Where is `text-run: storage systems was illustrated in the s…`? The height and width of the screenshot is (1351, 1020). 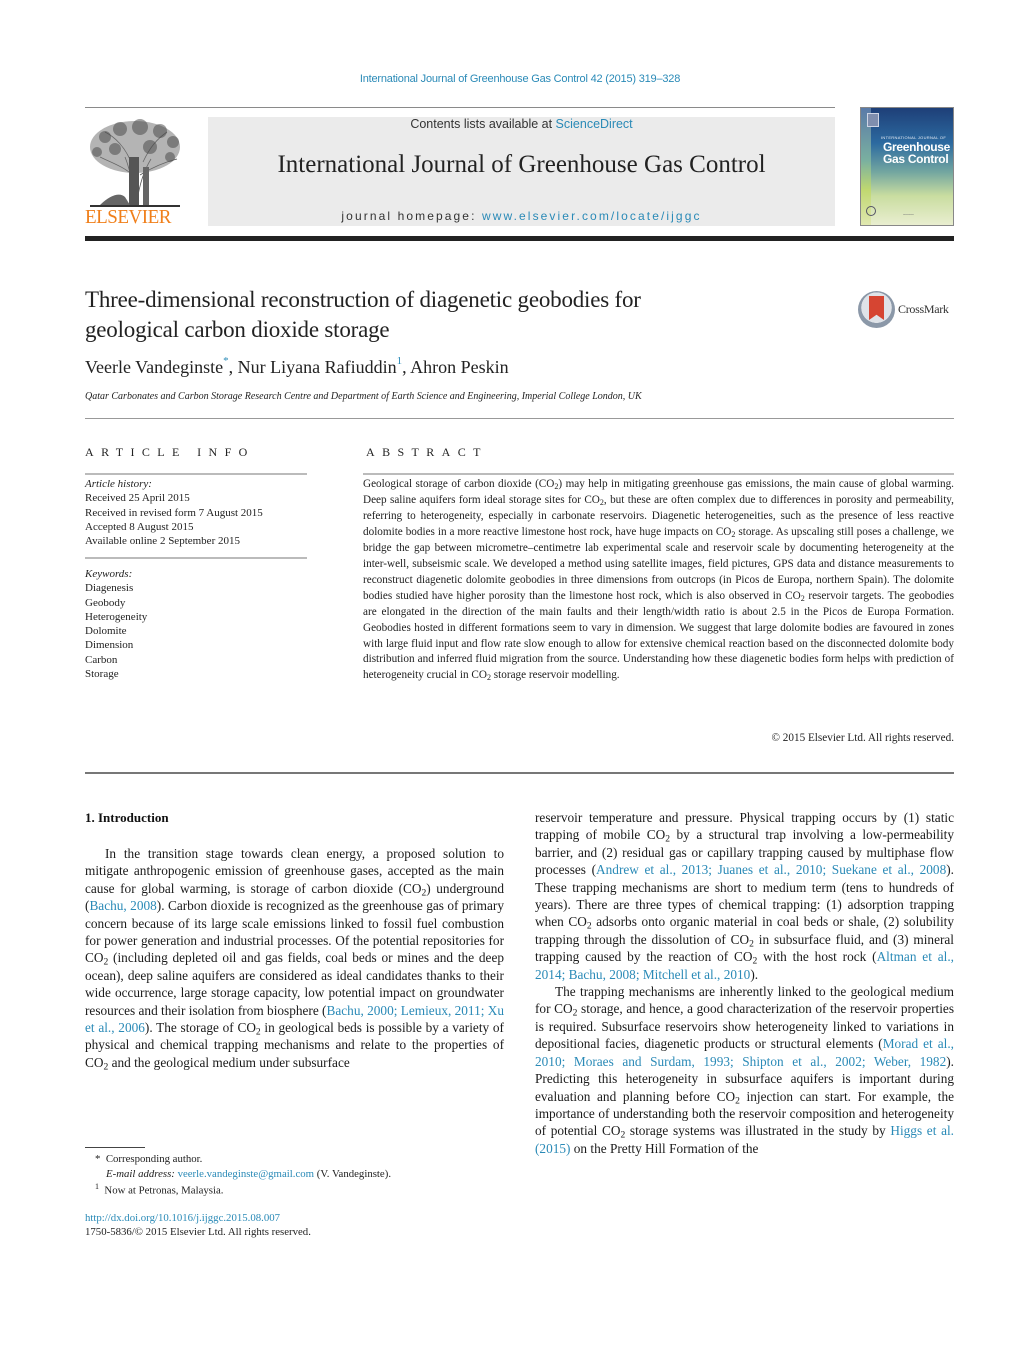
text-run: storage systems was illustrated in the s… is located at coordinates (758, 1131).